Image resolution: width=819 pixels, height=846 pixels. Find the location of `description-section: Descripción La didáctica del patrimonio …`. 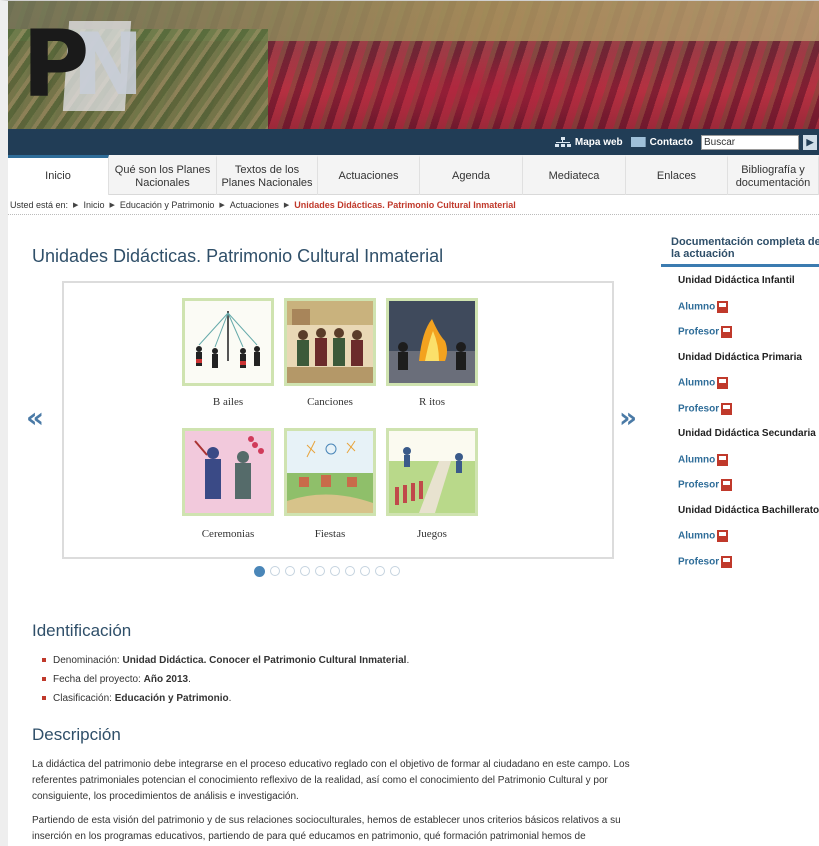

description-section: Descripción La didáctica del patrimonio … is located at coordinates (339, 785).